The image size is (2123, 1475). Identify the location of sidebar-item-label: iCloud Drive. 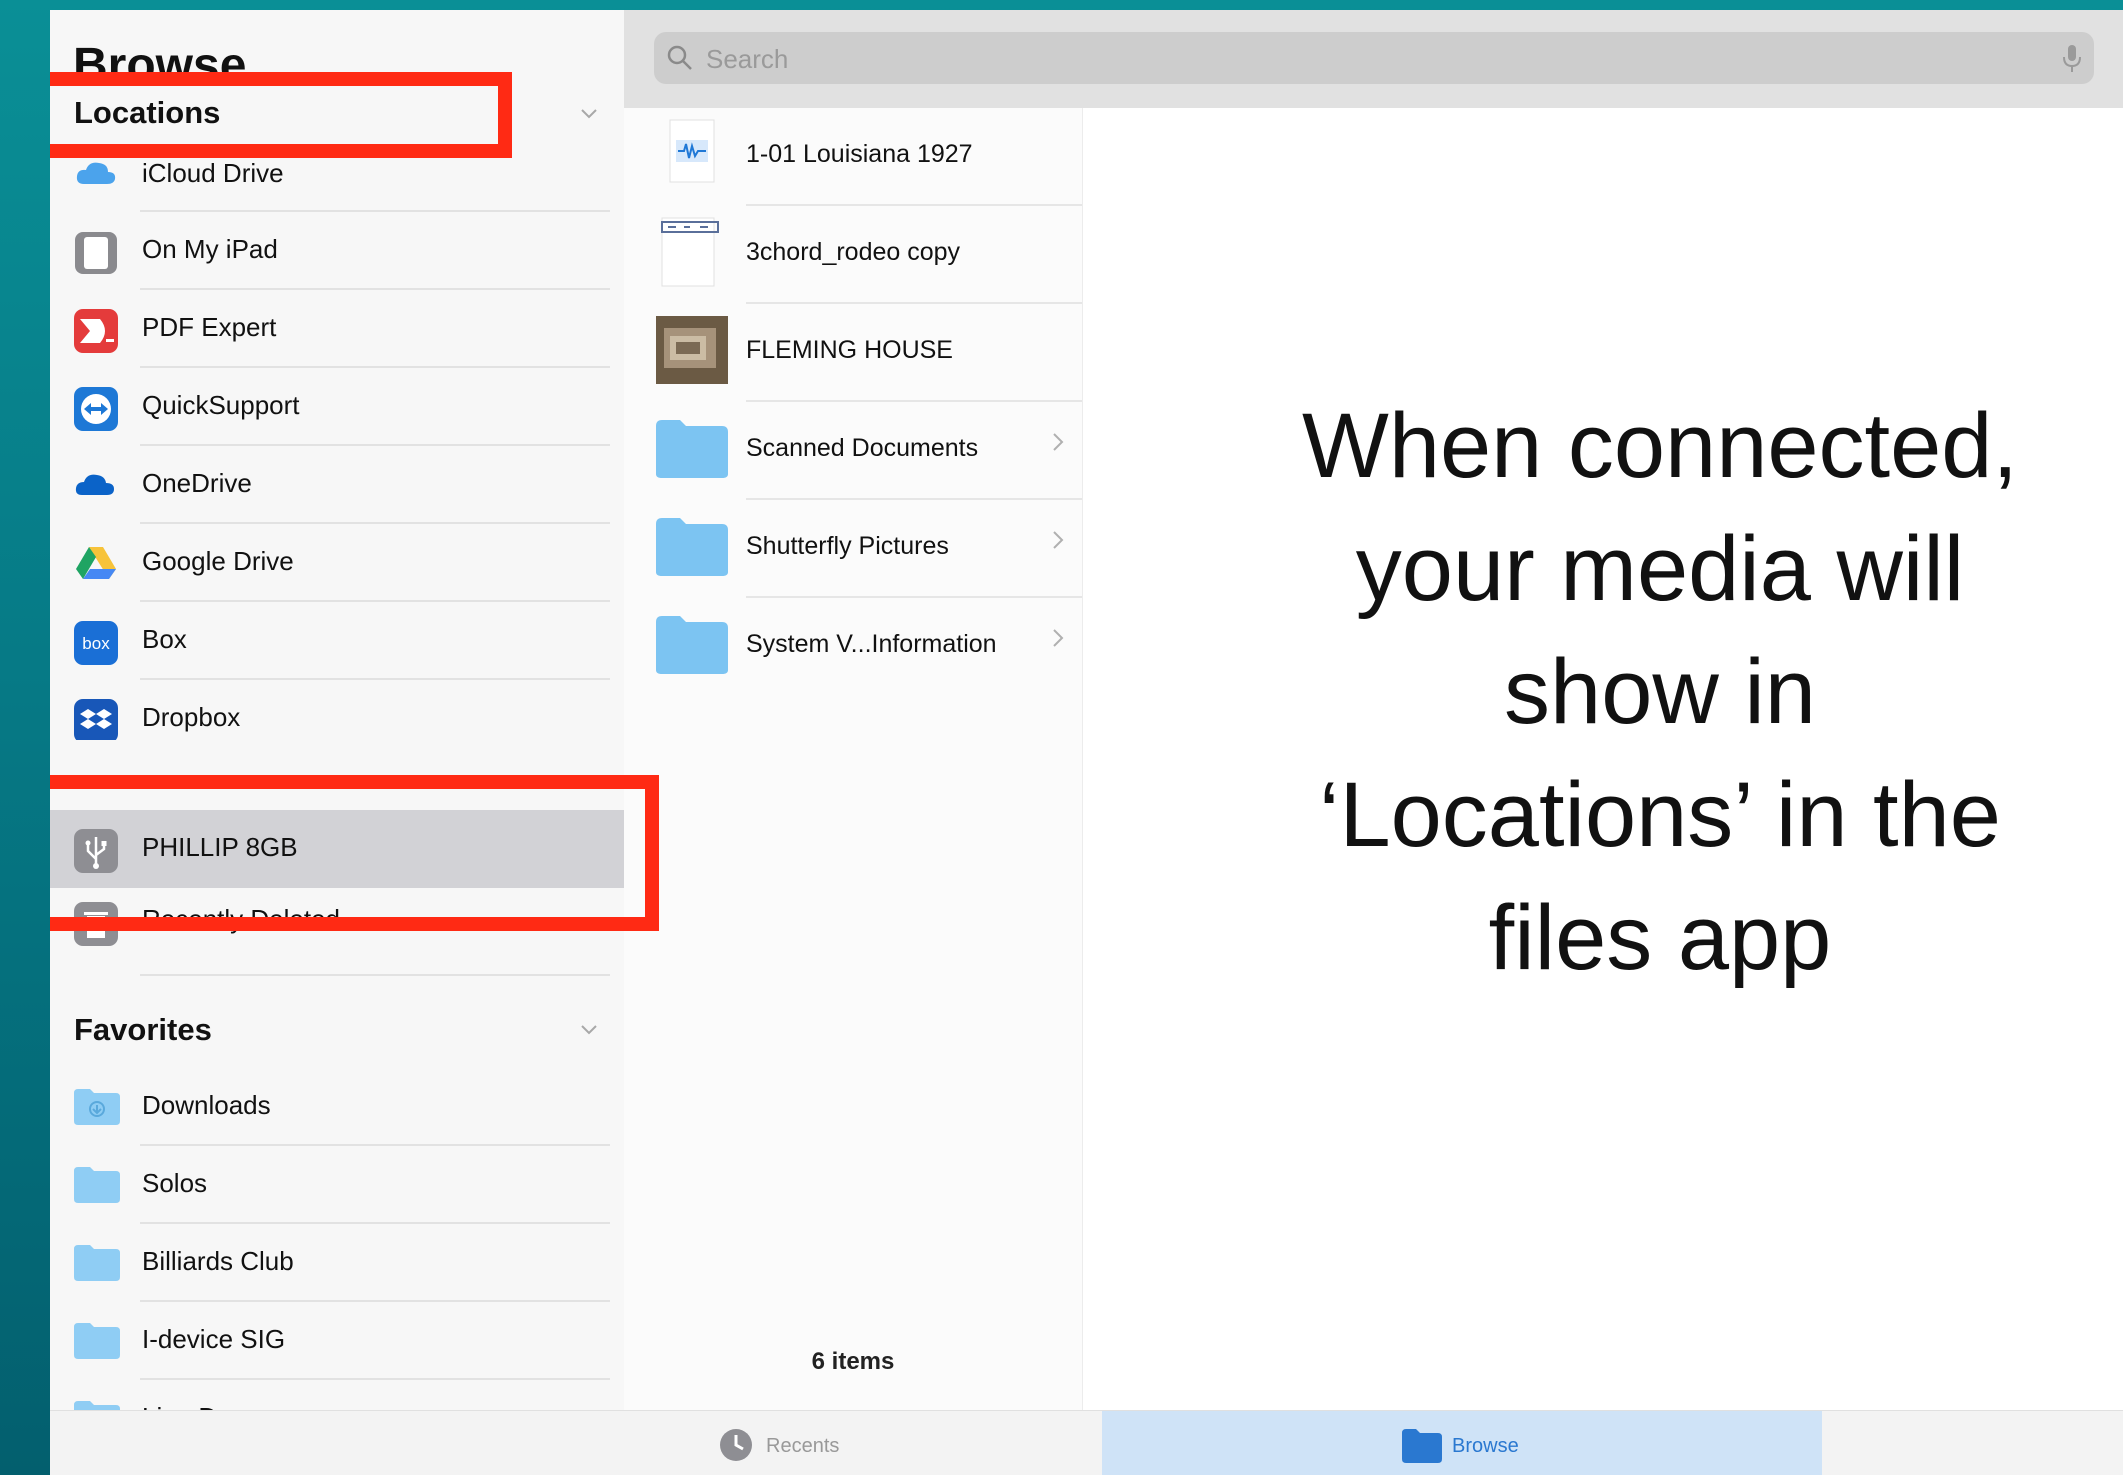
(213, 173).